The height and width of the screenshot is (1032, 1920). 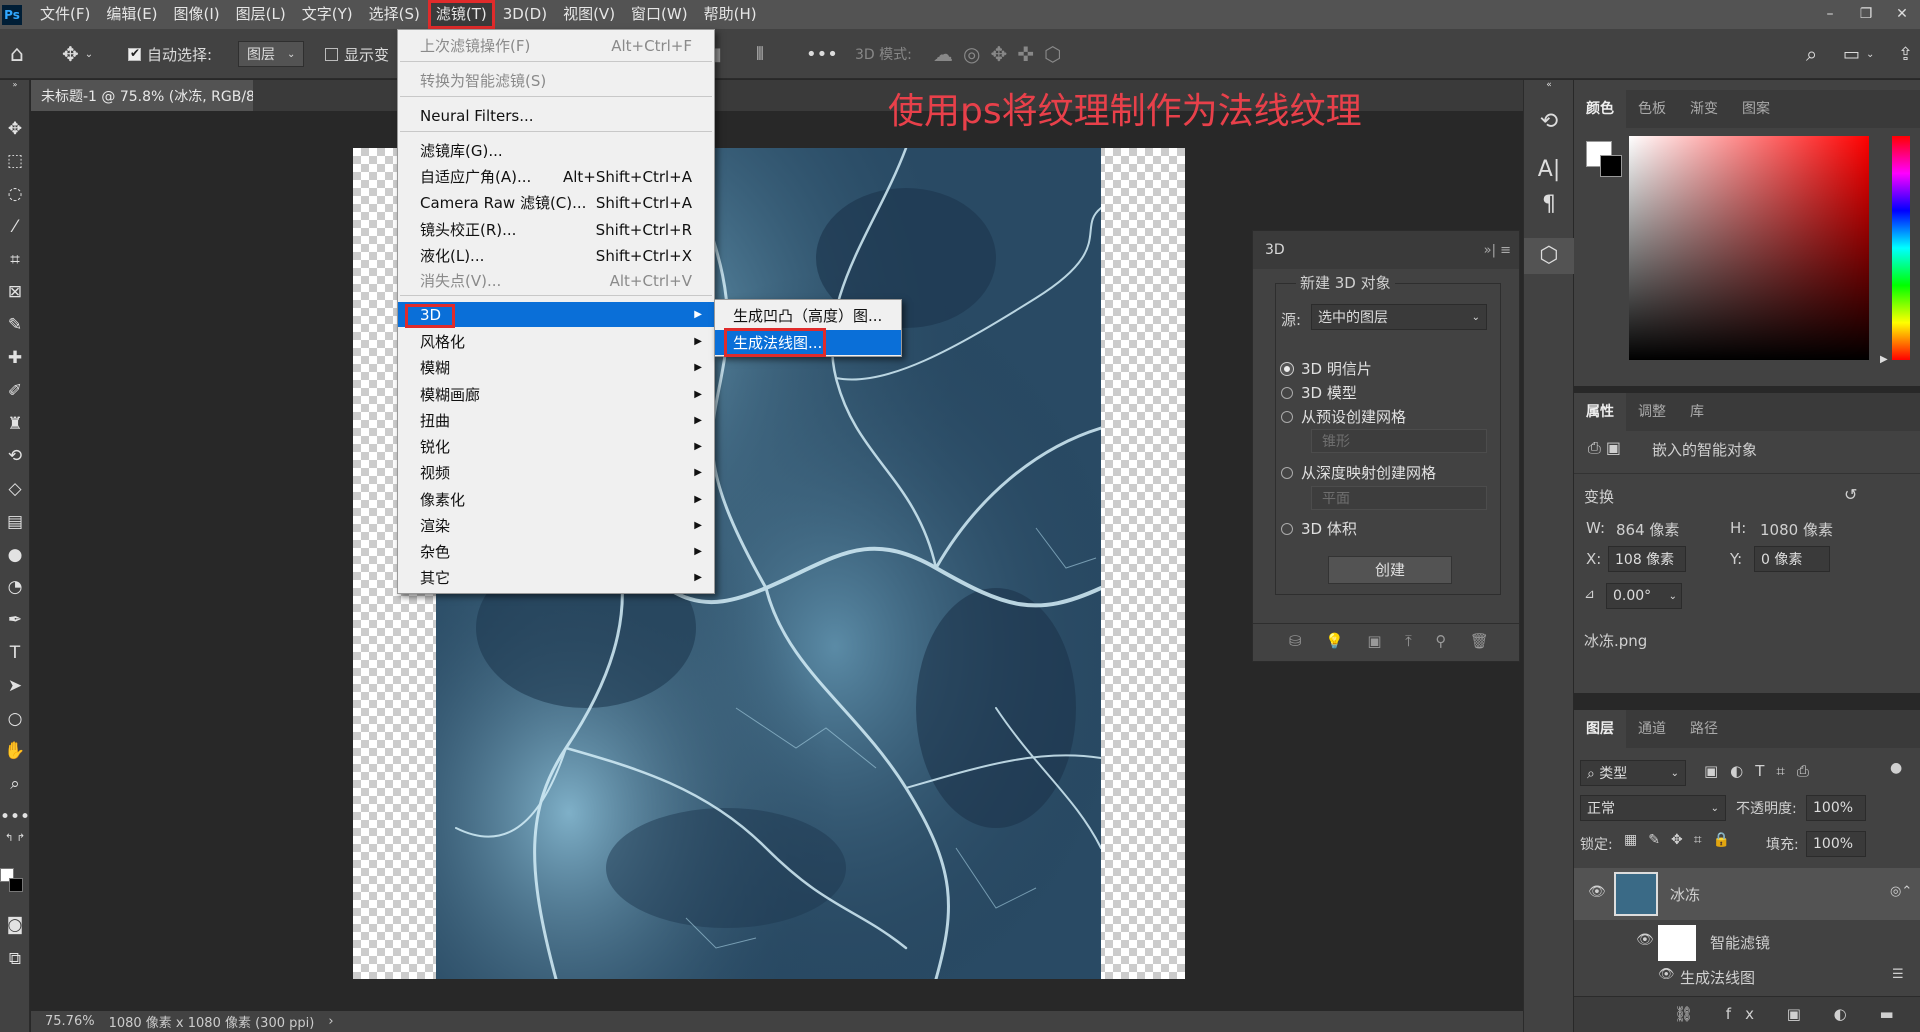 I want to click on hue-slider, so click(x=1901, y=248).